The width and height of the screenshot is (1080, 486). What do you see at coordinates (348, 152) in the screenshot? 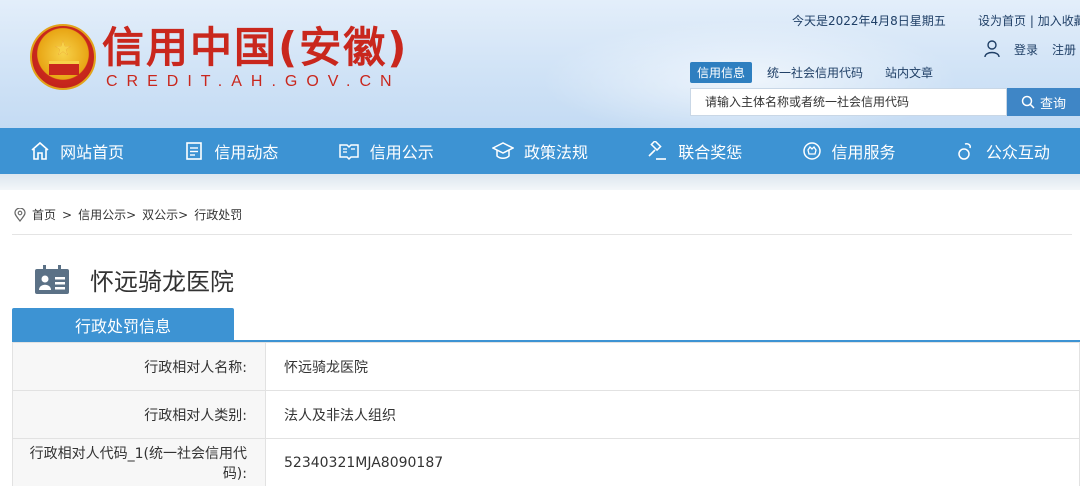
I see `open-book-icon` at bounding box center [348, 152].